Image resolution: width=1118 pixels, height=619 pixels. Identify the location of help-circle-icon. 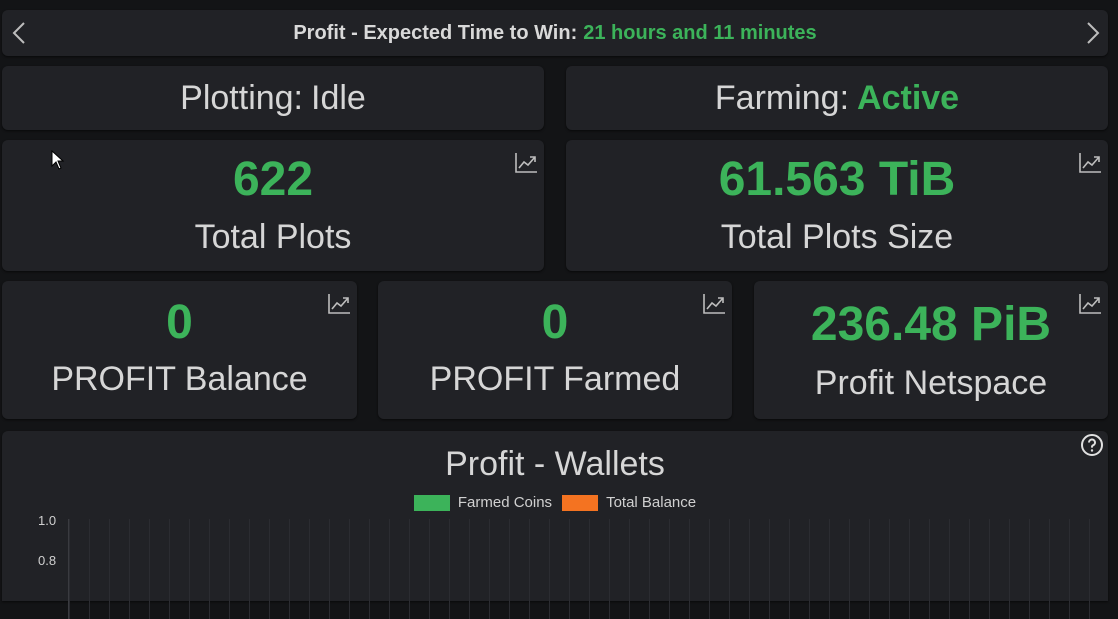
(1092, 445).